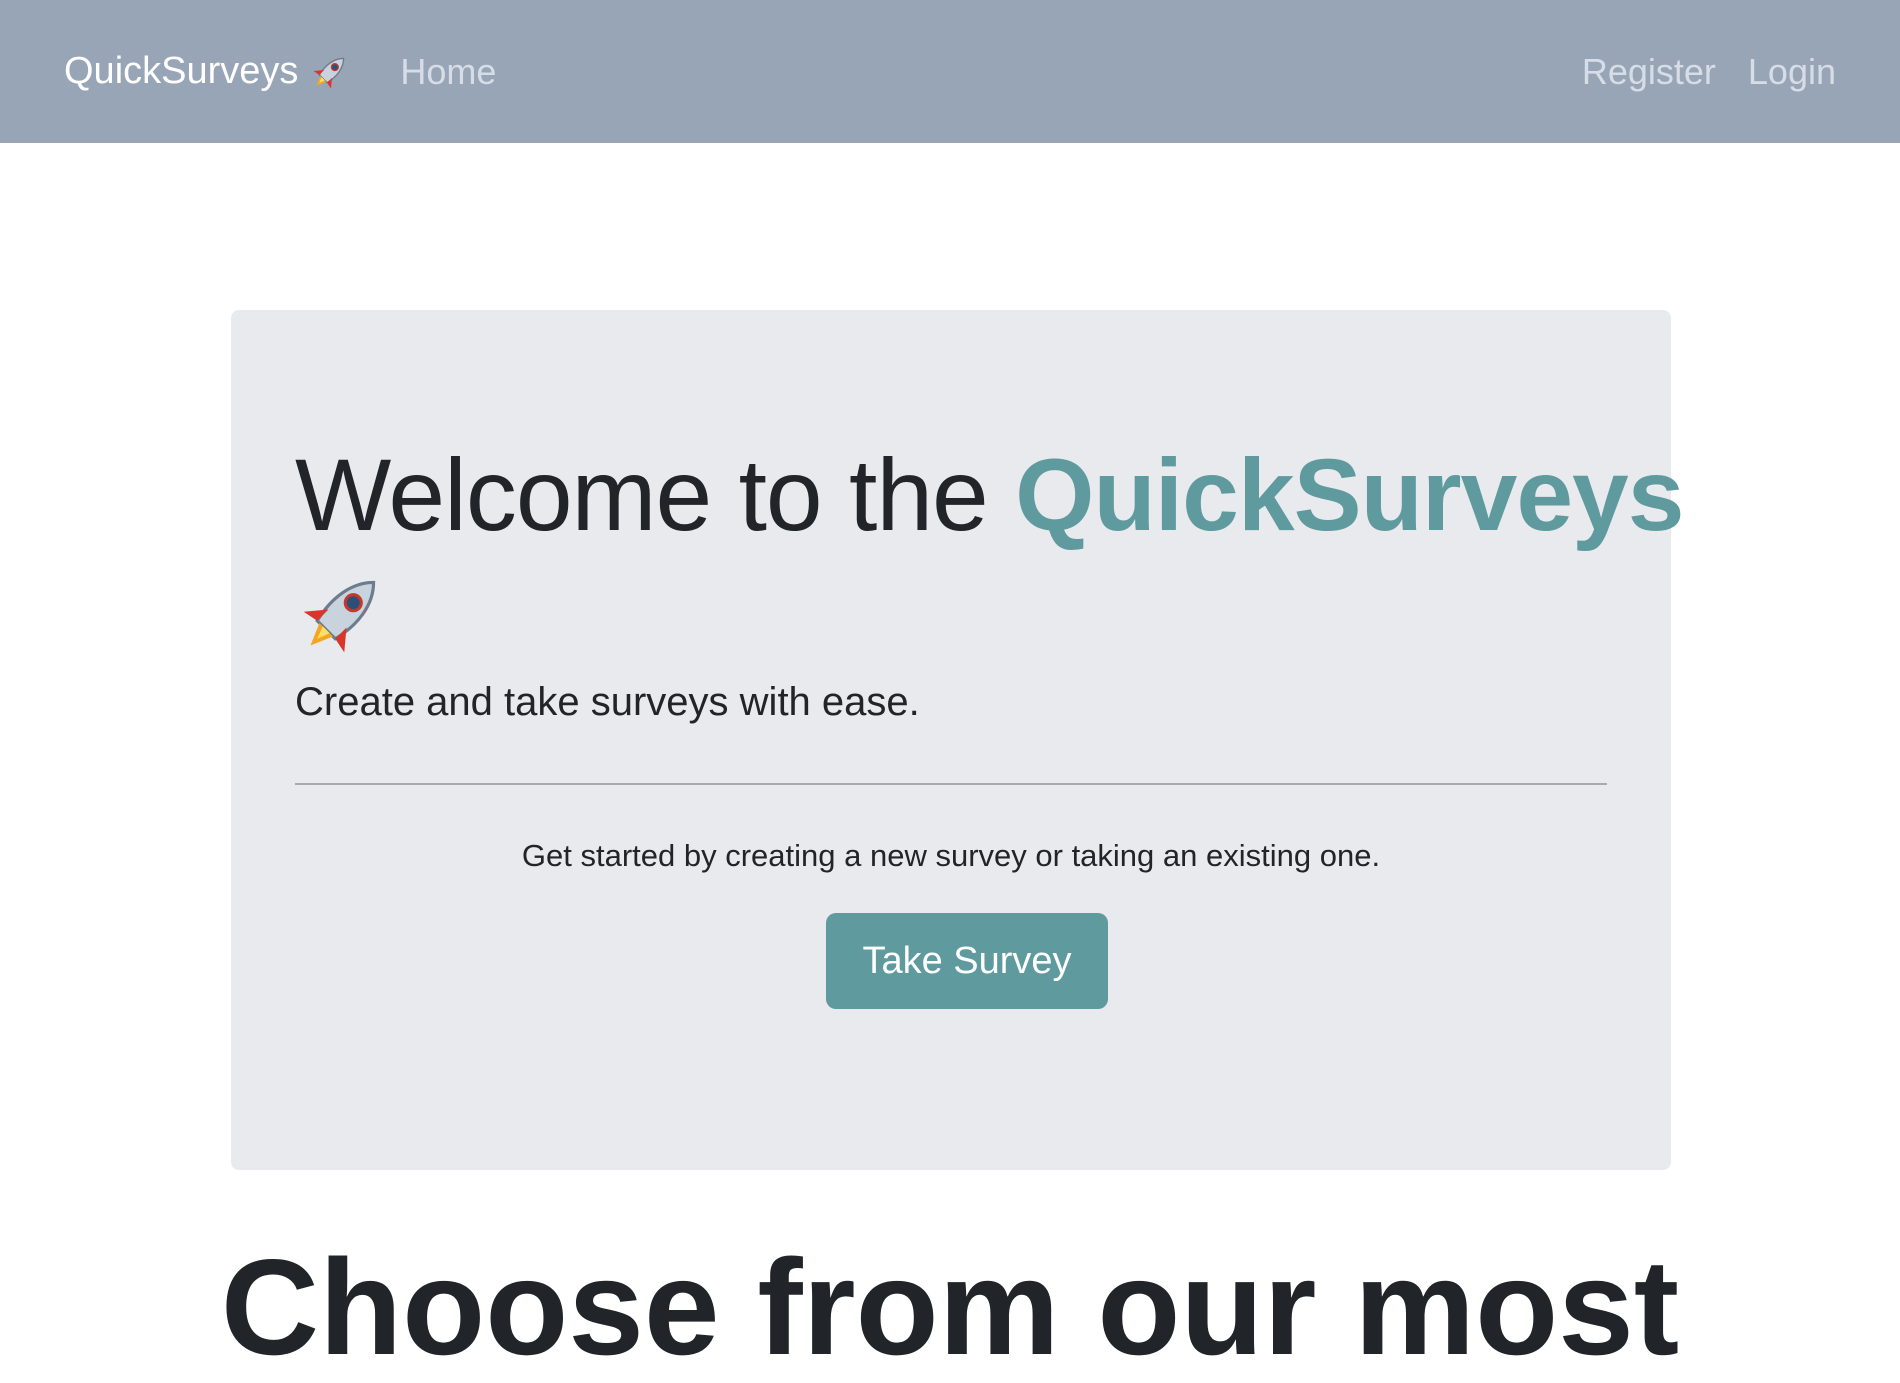 The image size is (1900, 1383). Describe the element at coordinates (950, 71) in the screenshot. I see `top-navbar: QuickSurveys Home Register Login` at that location.